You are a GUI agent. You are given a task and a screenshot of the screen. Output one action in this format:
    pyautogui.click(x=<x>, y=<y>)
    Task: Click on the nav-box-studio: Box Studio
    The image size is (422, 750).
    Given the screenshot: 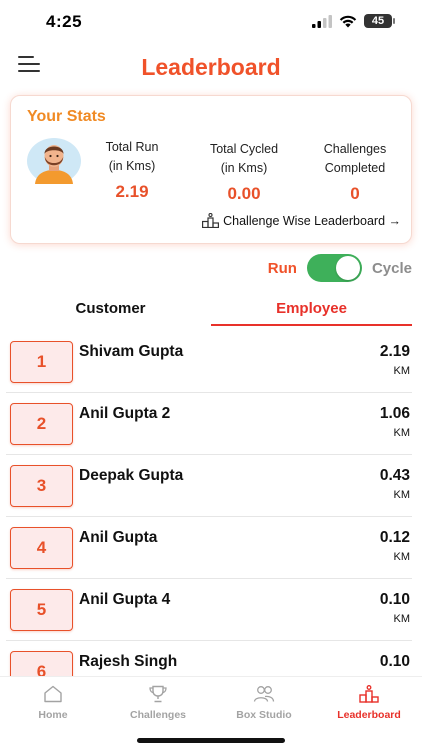 What is the action you would take?
    pyautogui.click(x=264, y=703)
    